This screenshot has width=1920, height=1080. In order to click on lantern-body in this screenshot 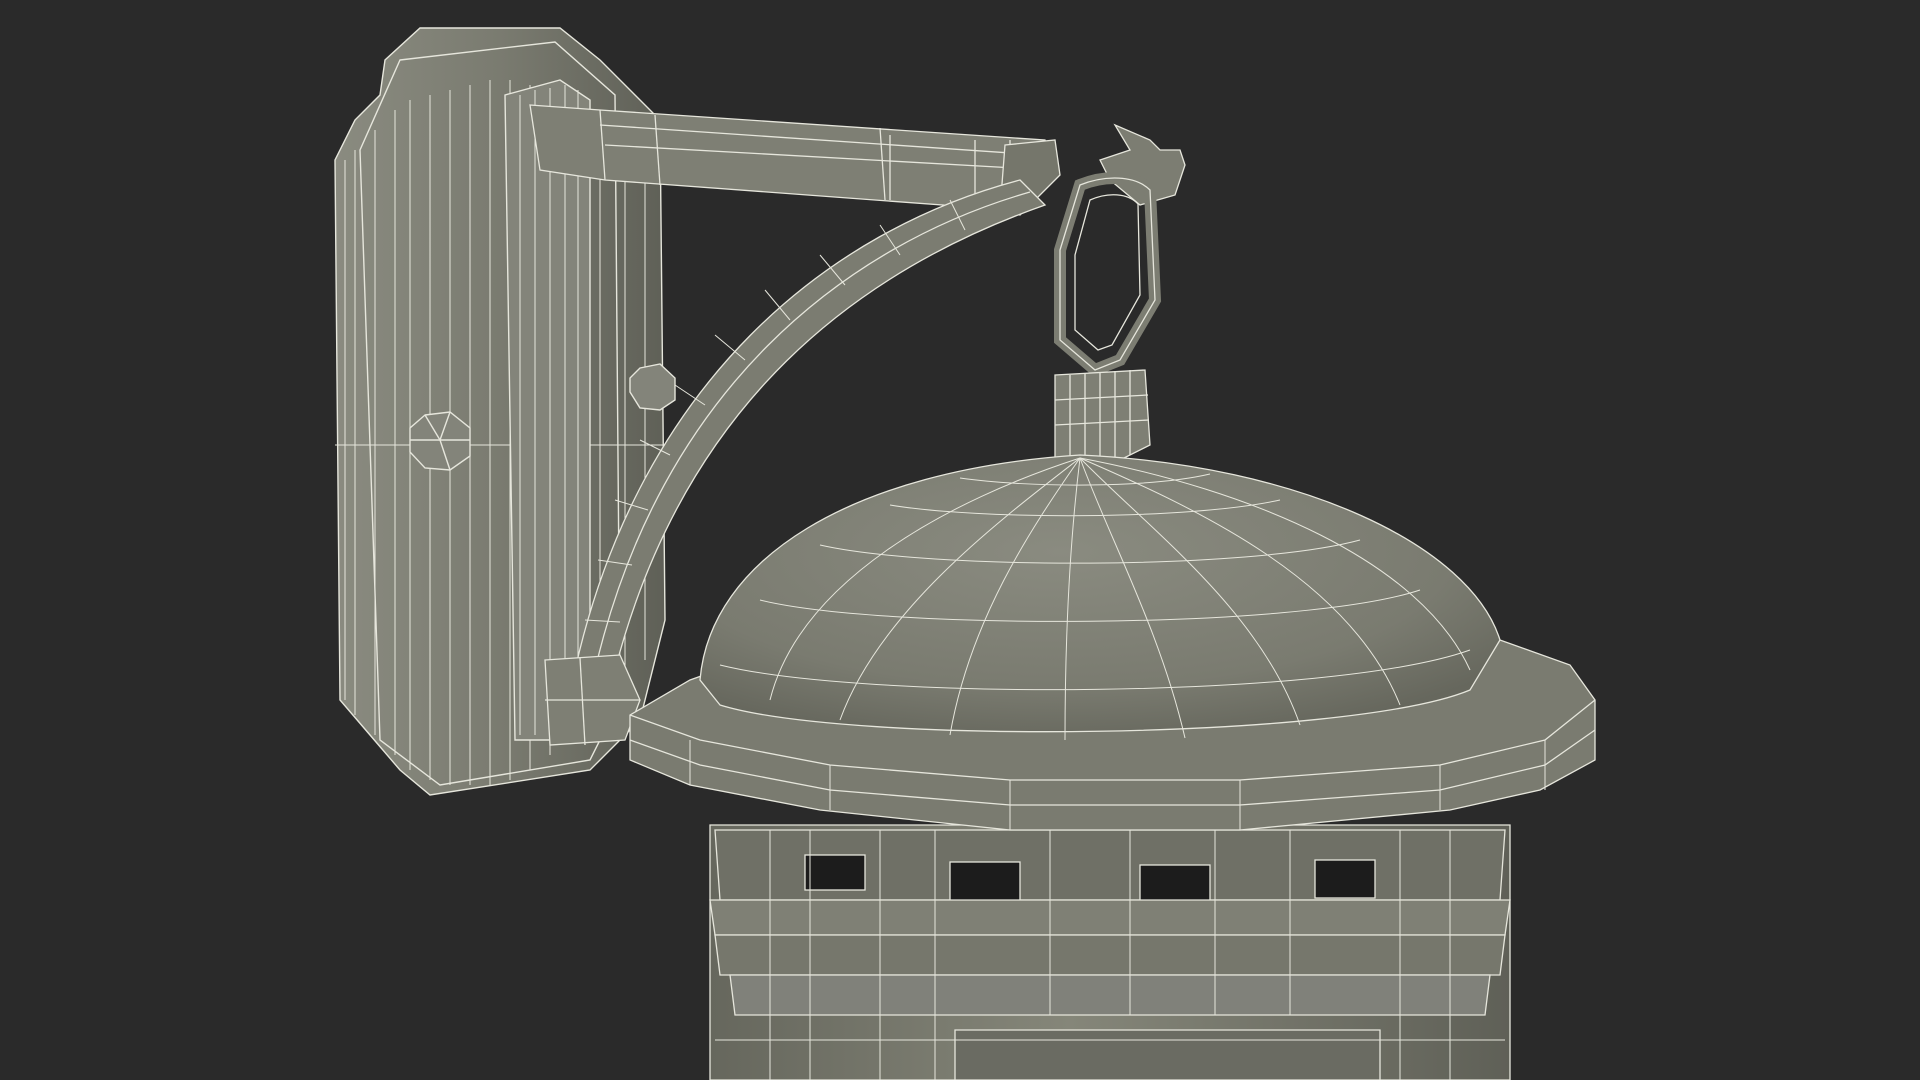, I will do `click(1110, 952)`.